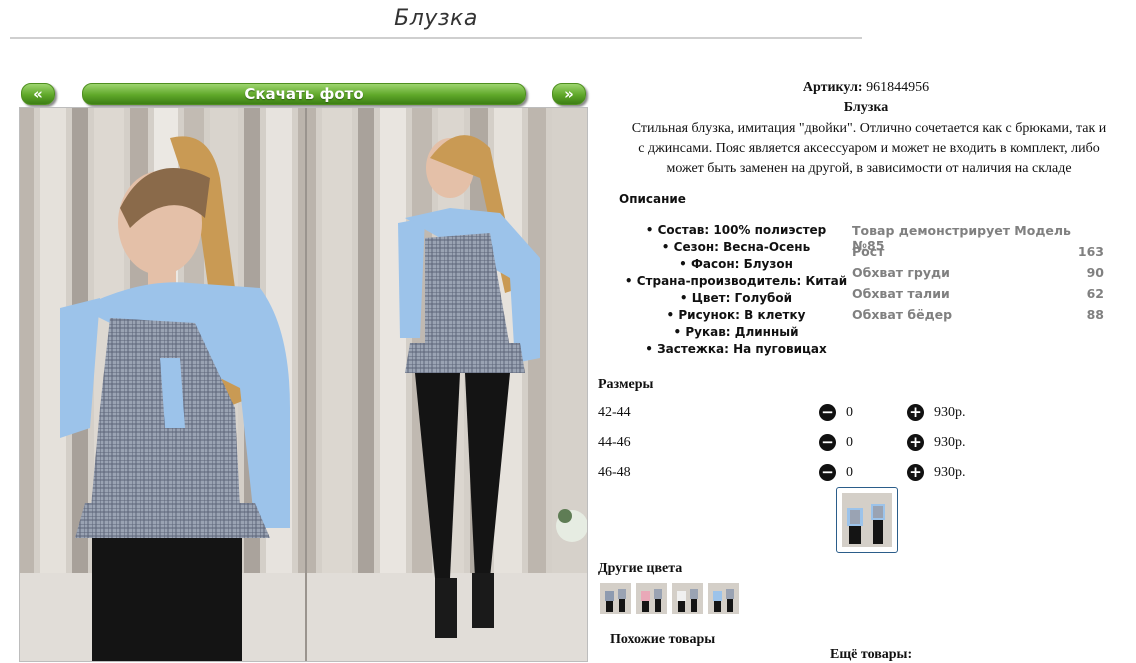 Image resolution: width=1136 pixels, height=663 pixels. What do you see at coordinates (304, 94) in the screenshot?
I see `download-photo-button: Скачать фото` at bounding box center [304, 94].